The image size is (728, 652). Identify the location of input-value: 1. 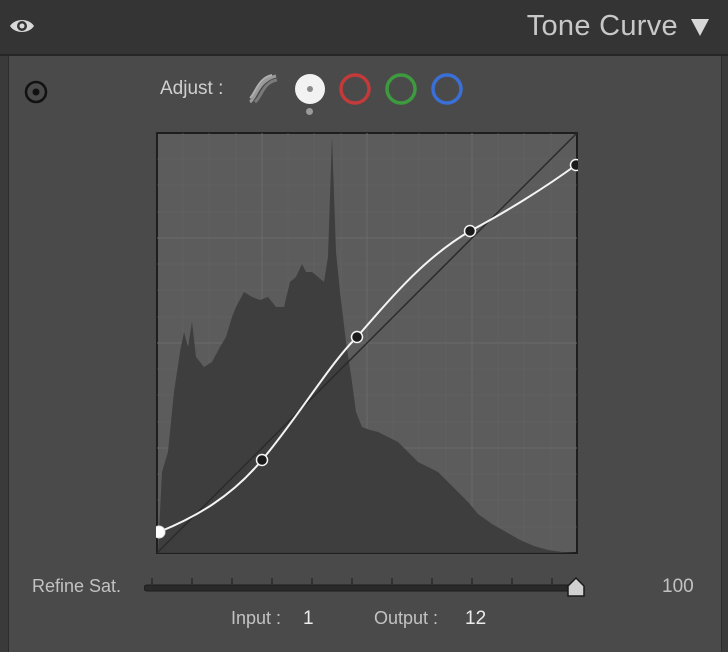
(308, 618).